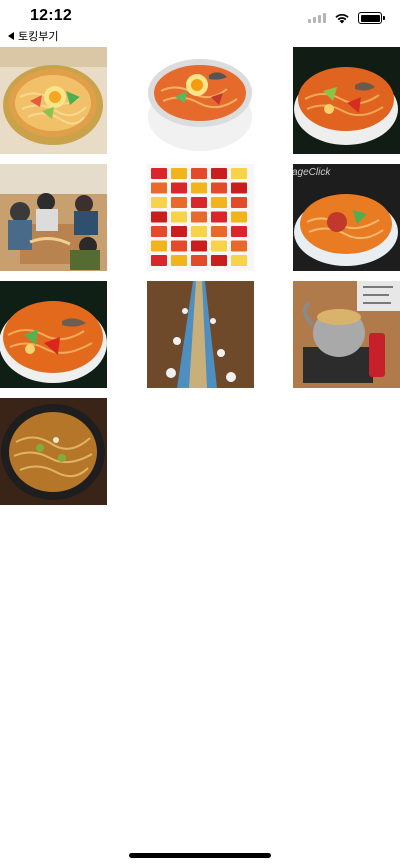 Image resolution: width=400 pixels, height=866 pixels. What do you see at coordinates (53, 451) in the screenshot?
I see `ramen-stone-bowl-image` at bounding box center [53, 451].